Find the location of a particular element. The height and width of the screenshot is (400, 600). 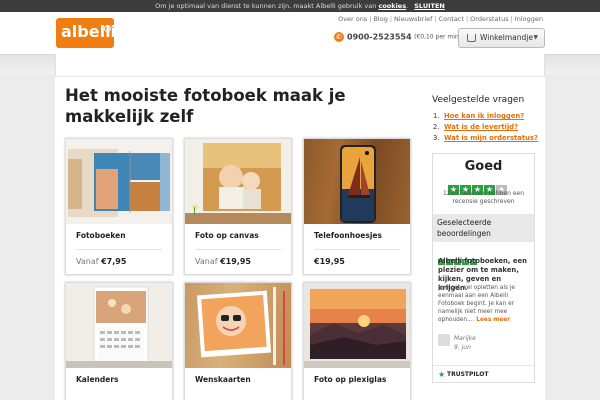

product-card-telefoonhoesjes: Telefoonhoesjes €19,95 is located at coordinates (357, 206).